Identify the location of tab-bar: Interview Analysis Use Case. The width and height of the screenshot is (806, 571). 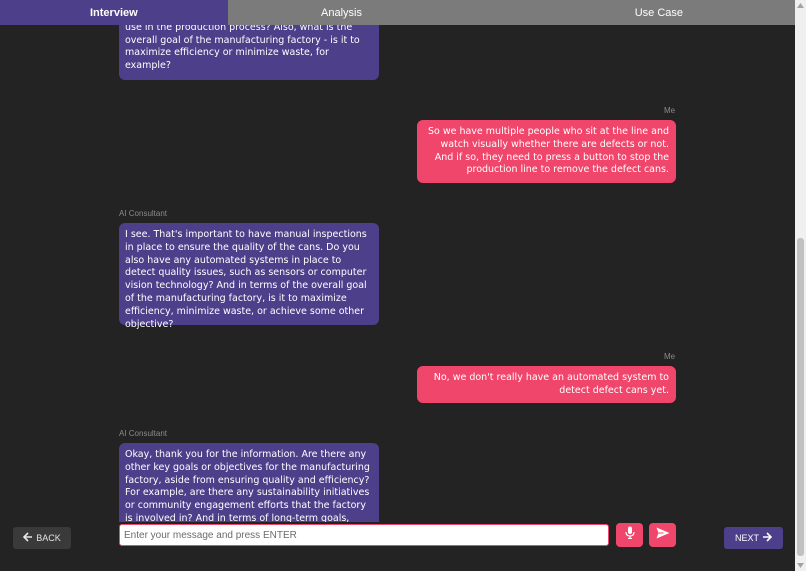
(397, 12).